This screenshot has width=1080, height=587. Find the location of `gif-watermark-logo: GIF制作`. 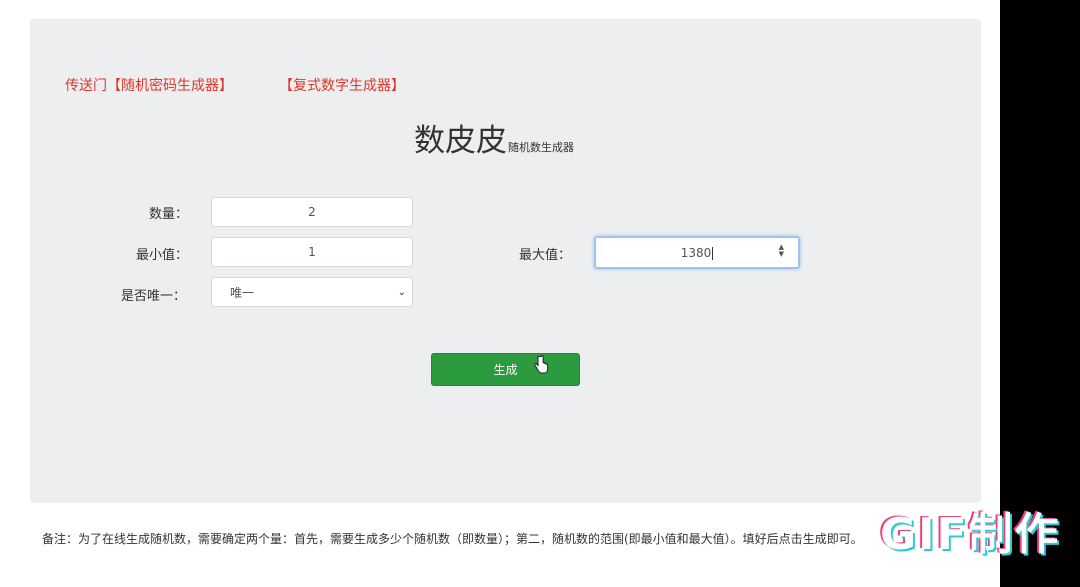

gif-watermark-logo: GIF制作 is located at coordinates (970, 534).